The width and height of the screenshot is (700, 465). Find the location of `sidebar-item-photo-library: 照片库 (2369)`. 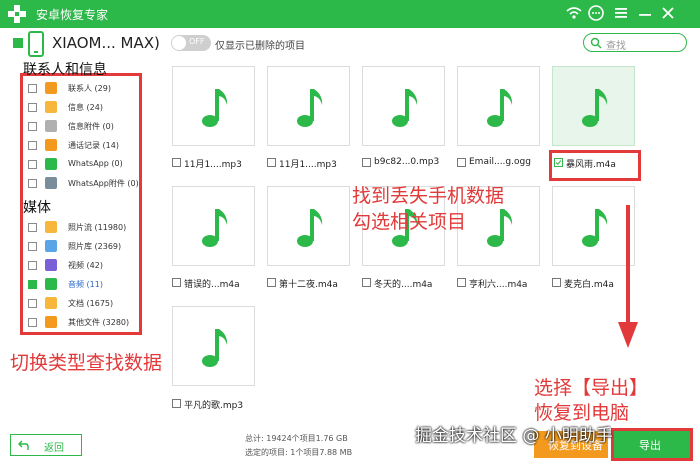

sidebar-item-photo-library: 照片库 (2369) is located at coordinates (85, 246).